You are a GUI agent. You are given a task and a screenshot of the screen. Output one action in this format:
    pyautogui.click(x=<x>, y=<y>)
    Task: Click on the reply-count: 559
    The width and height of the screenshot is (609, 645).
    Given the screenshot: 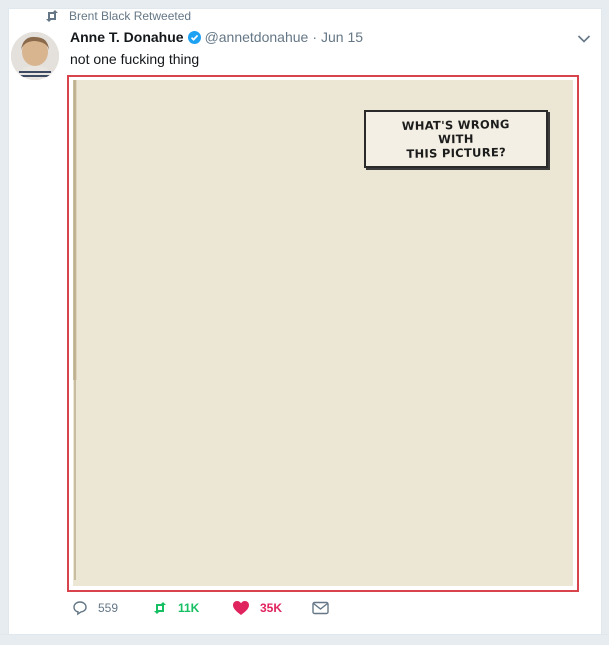 What is the action you would take?
    pyautogui.click(x=108, y=608)
    